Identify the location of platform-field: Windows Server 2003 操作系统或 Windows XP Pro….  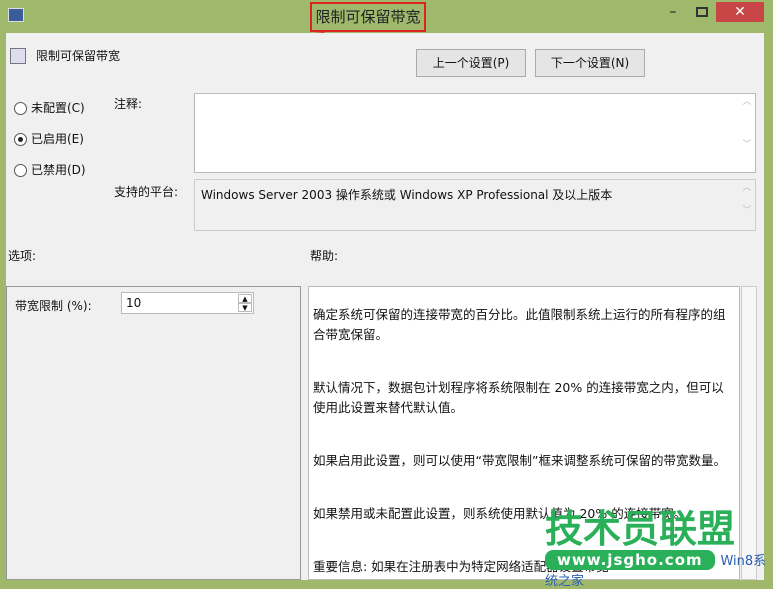
(475, 205).